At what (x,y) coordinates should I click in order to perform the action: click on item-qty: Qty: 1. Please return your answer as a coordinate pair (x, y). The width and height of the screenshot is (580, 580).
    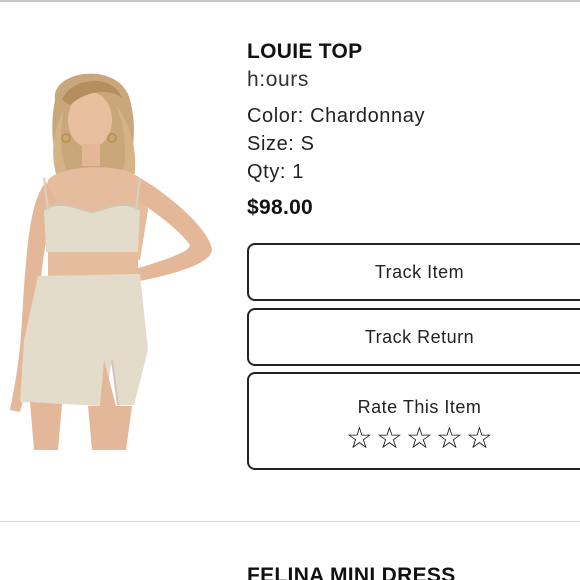
    Looking at the image, I should click on (275, 172).